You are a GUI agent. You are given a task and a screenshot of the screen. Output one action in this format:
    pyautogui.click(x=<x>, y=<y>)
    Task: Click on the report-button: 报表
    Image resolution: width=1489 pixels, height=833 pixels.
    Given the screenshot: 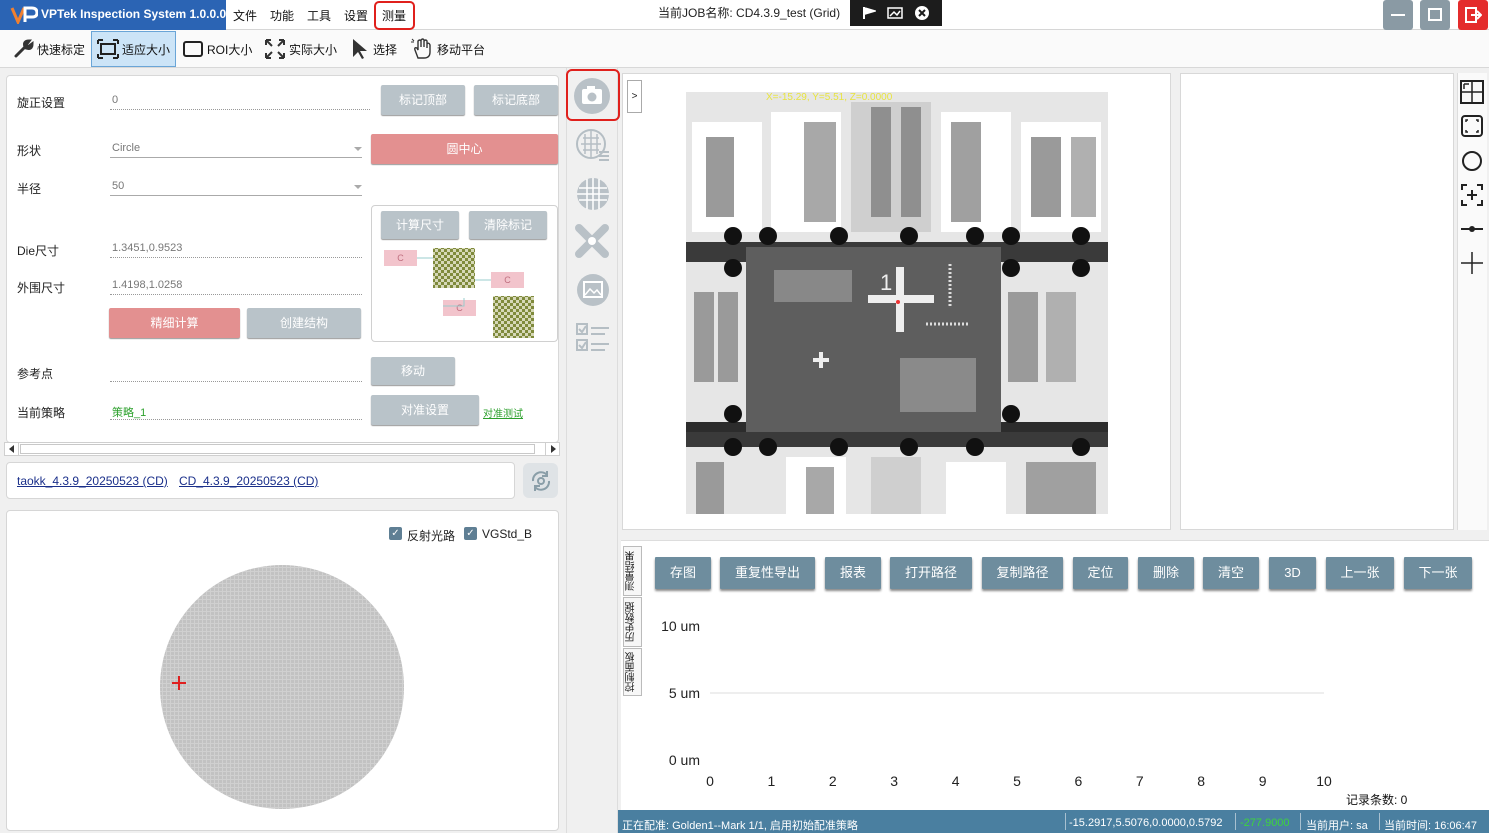 What is the action you would take?
    pyautogui.click(x=853, y=573)
    